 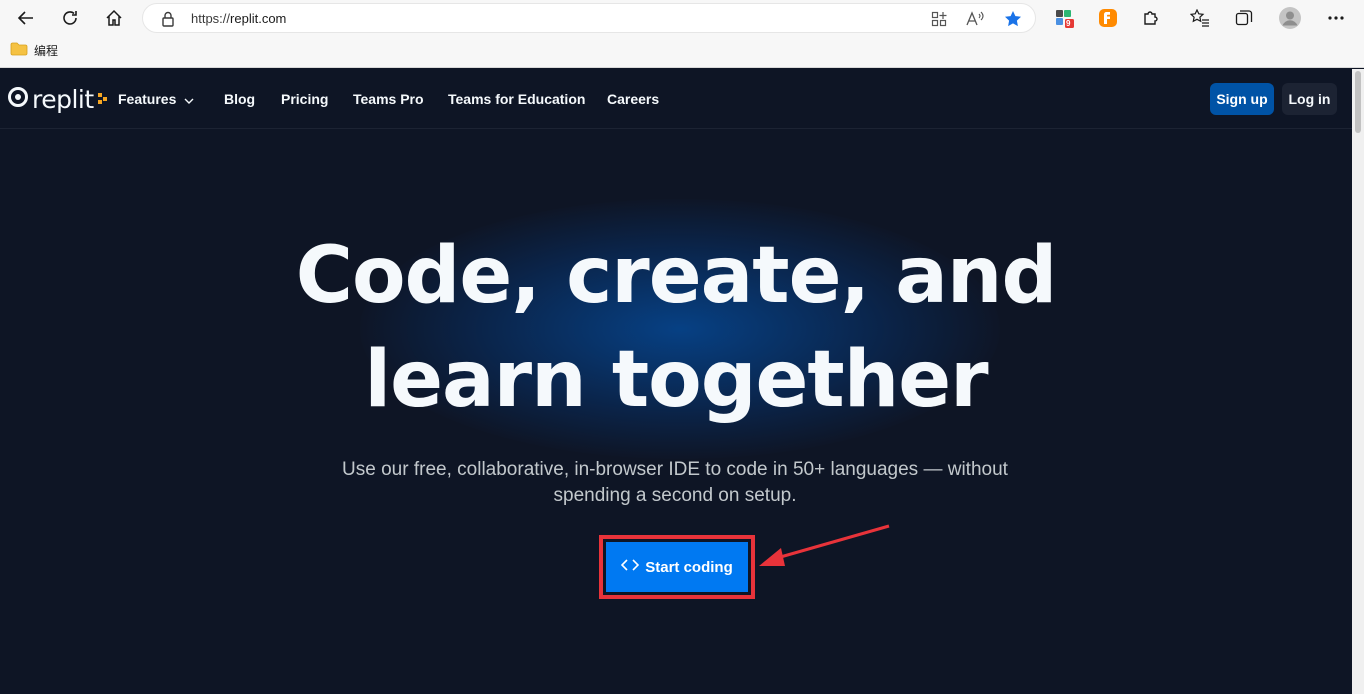 I want to click on home-icon, so click(x=114, y=18).